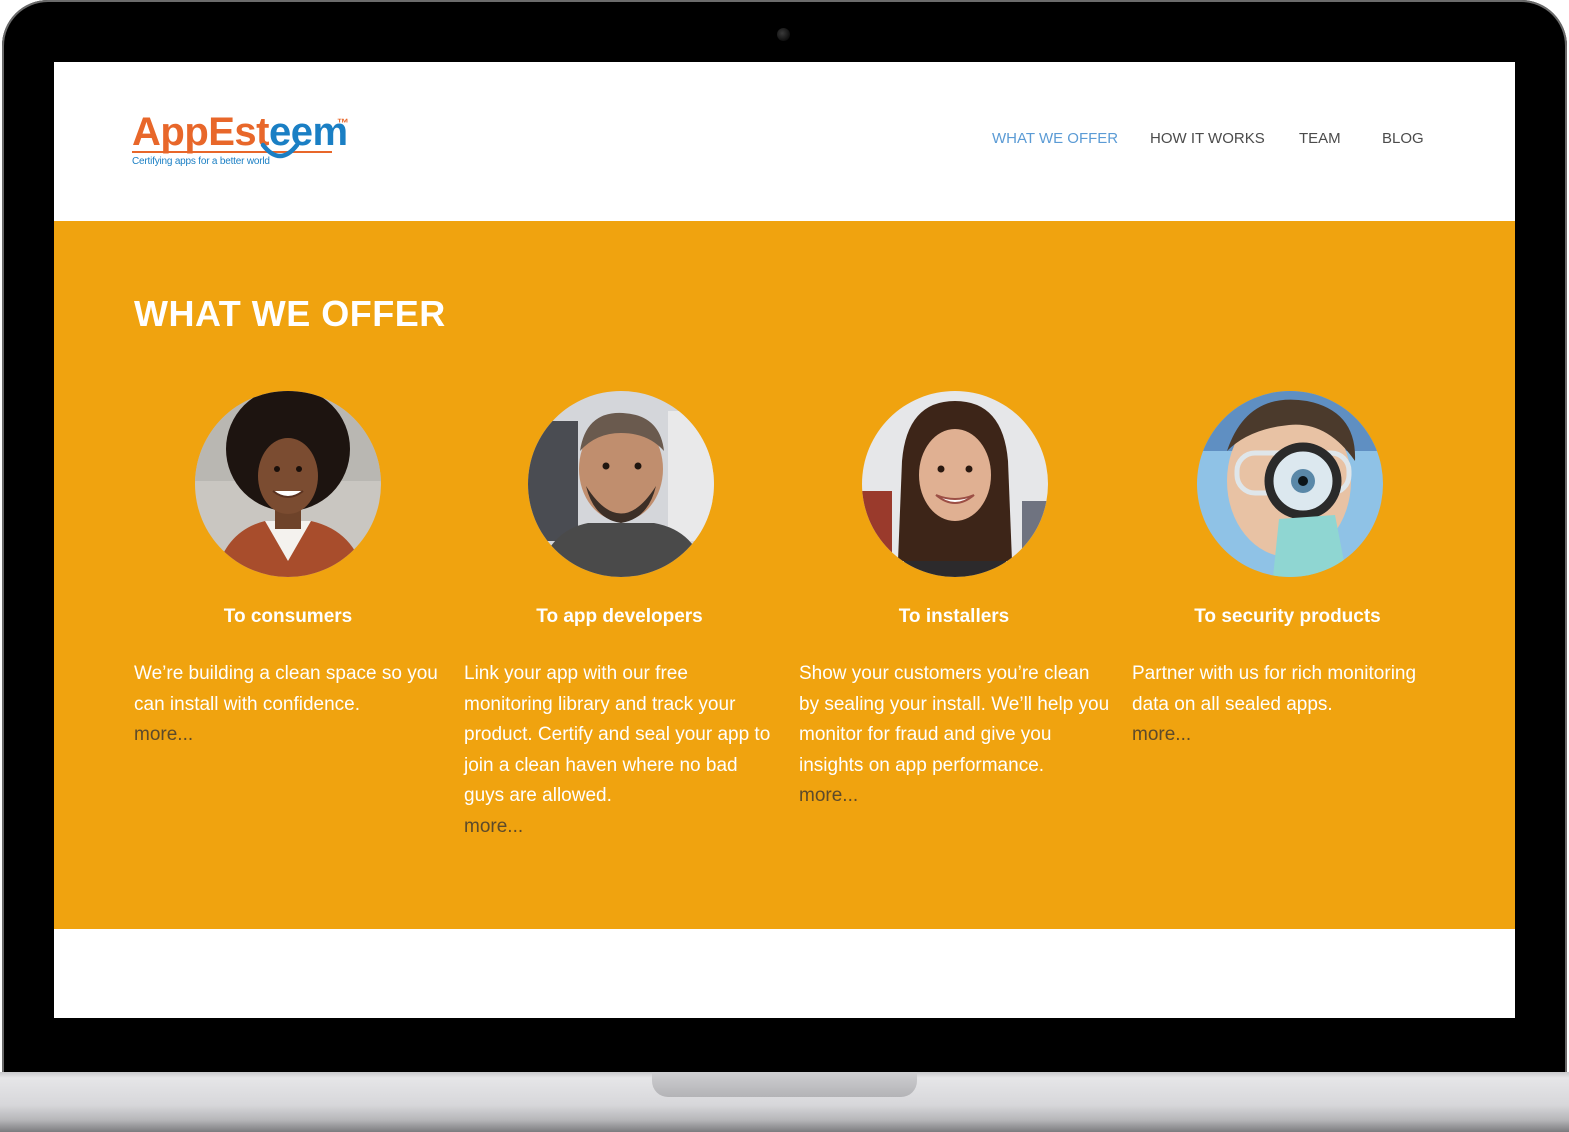 The width and height of the screenshot is (1569, 1132). I want to click on laptop-opening-notch, so click(784, 1084).